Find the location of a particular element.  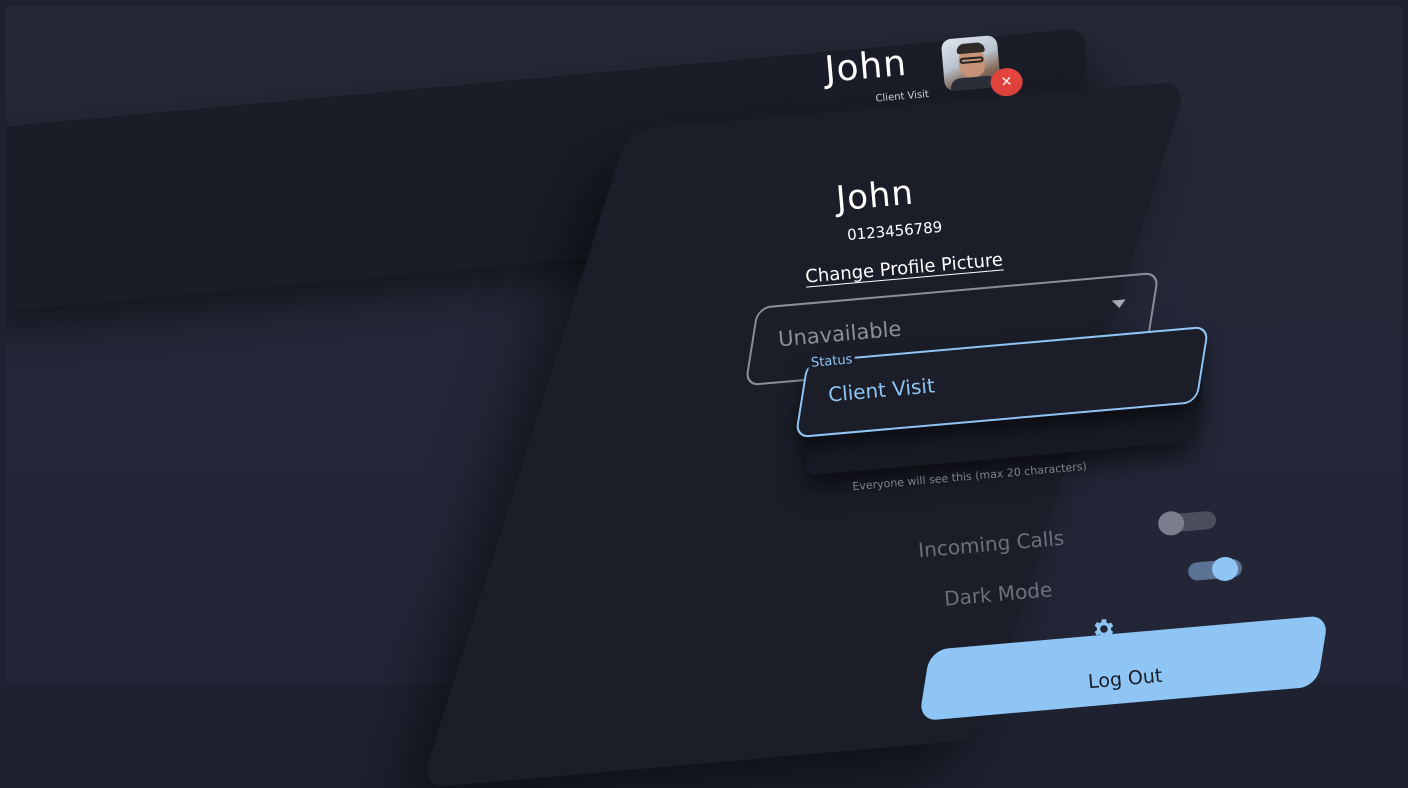

profile-phone: 0123456789 is located at coordinates (895, 231).